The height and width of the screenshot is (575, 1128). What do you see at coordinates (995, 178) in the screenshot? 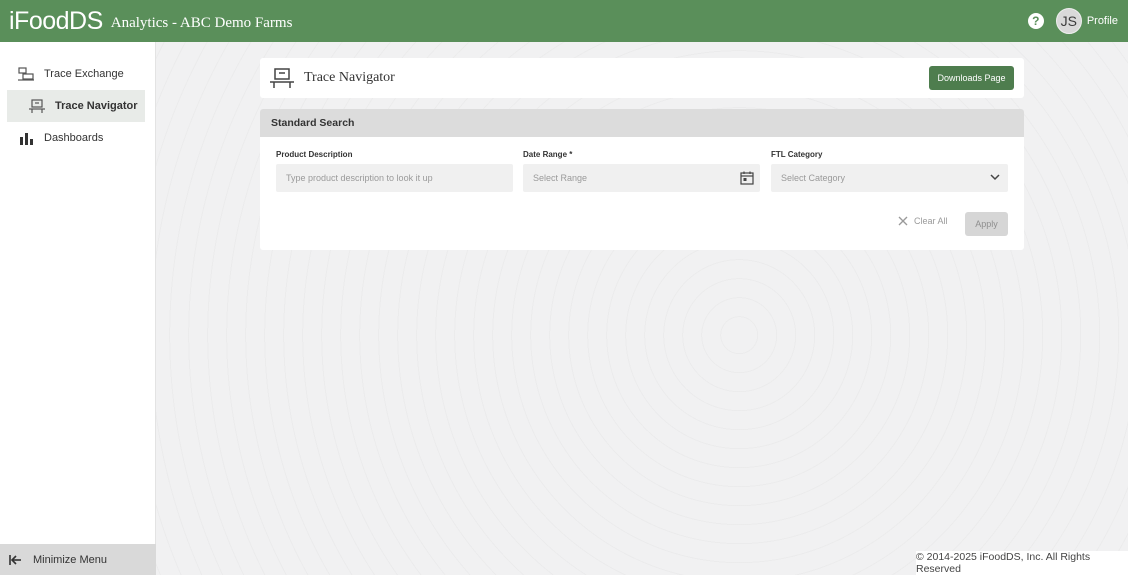
I see `chevron-down-icon` at bounding box center [995, 178].